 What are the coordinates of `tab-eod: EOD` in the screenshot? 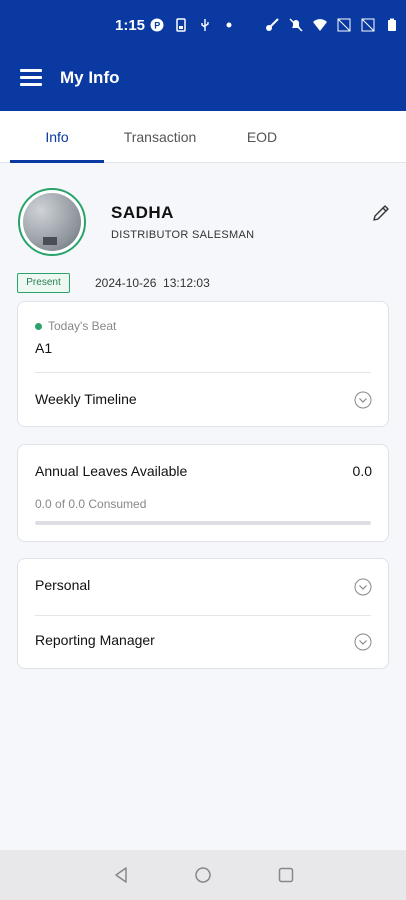 It's located at (262, 137).